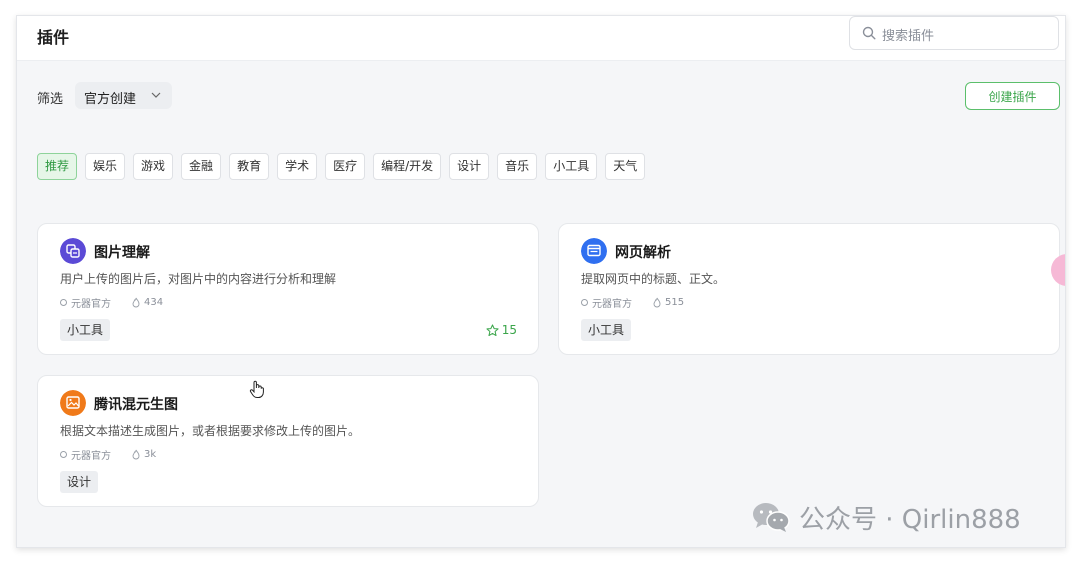 This screenshot has height=561, width=1080. What do you see at coordinates (210, 431) in the screenshot?
I see `plugin-description: 根据文本描述生成图片，或者根据要求修改上传的图片。` at bounding box center [210, 431].